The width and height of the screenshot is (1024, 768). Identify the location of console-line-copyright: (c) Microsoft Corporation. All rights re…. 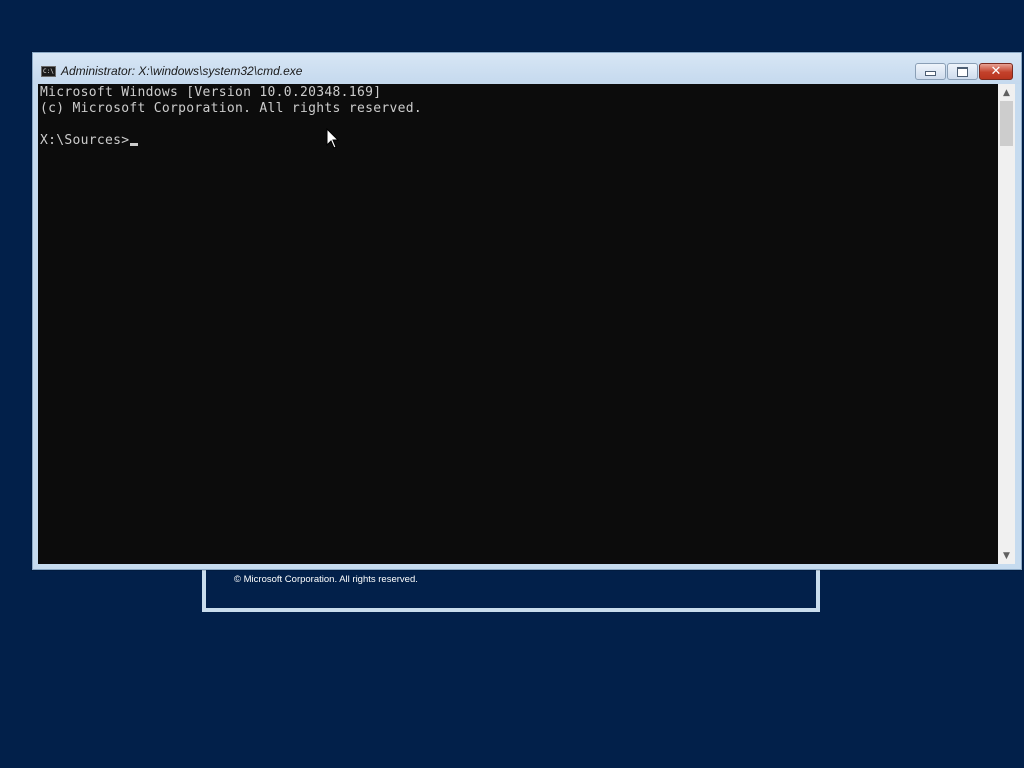
(231, 108).